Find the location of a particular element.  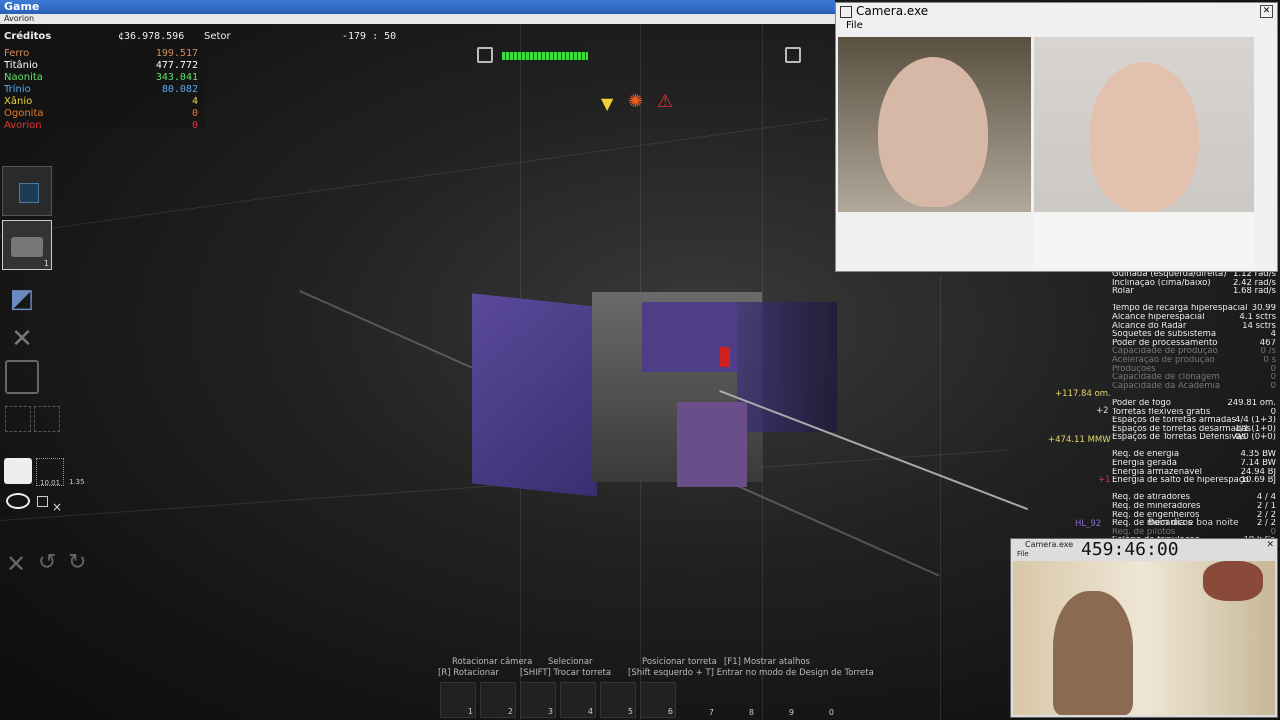

stat-label: Req. de atiradores is located at coordinates (1151, 498).